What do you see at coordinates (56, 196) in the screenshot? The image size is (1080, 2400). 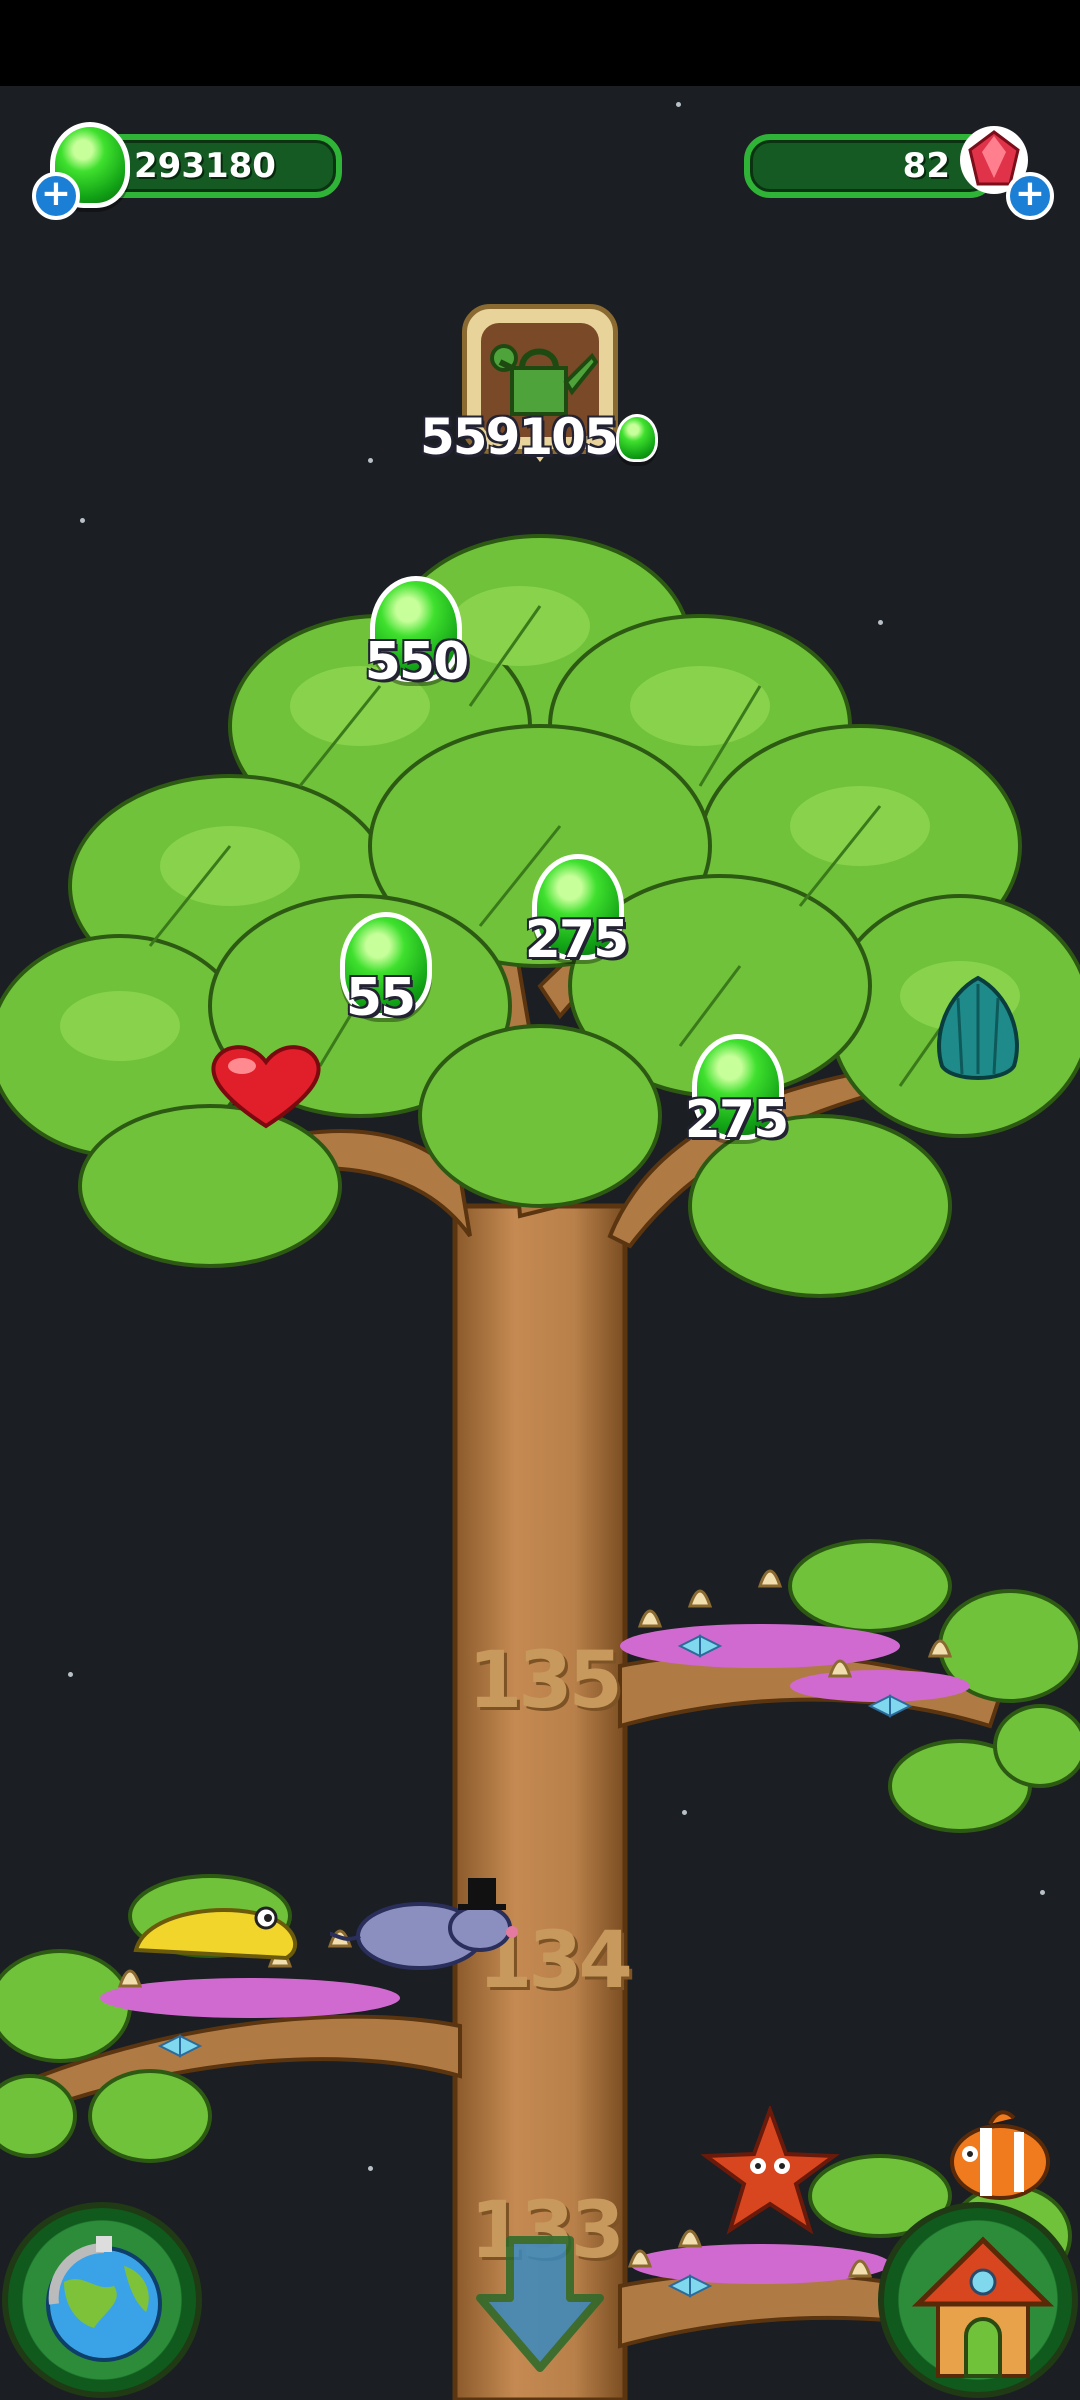 I see `add-drops-button: +` at bounding box center [56, 196].